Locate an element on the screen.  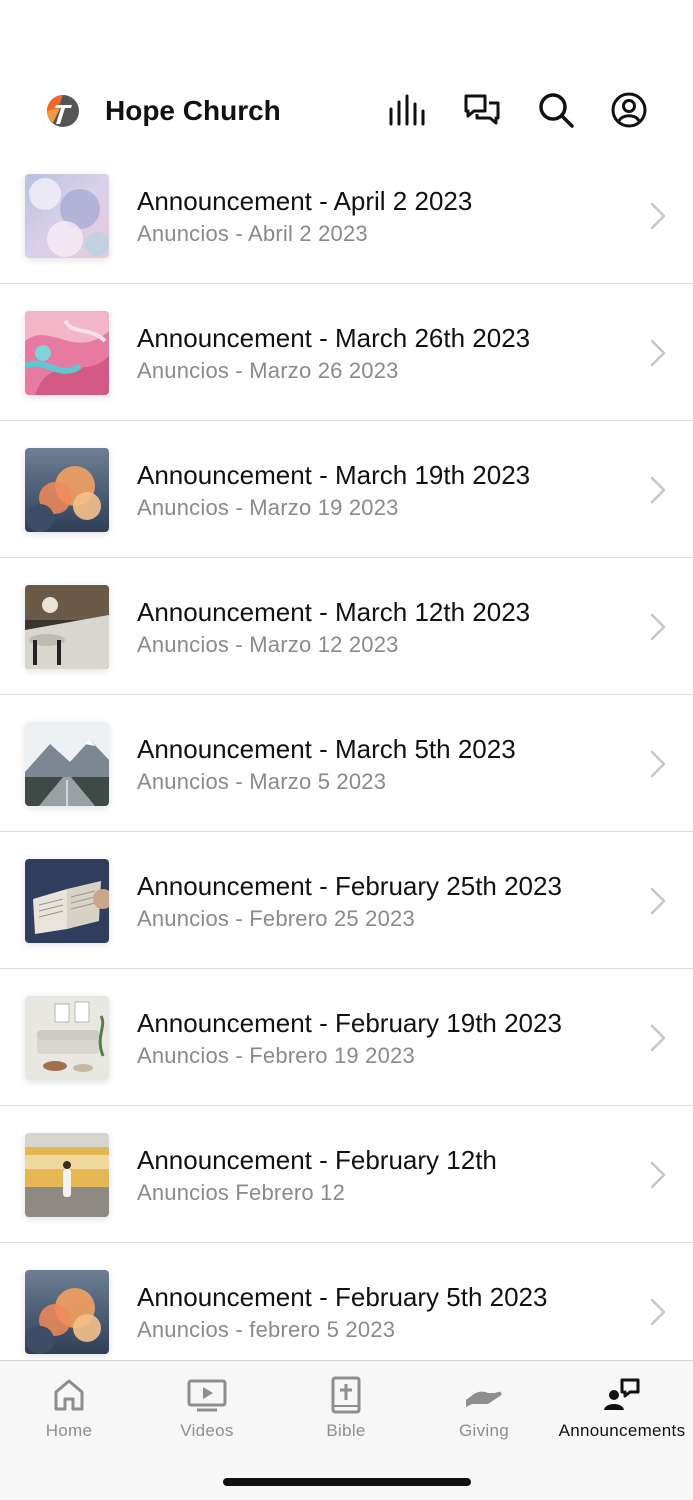
tab-label: Announcements is located at coordinates (622, 1430).